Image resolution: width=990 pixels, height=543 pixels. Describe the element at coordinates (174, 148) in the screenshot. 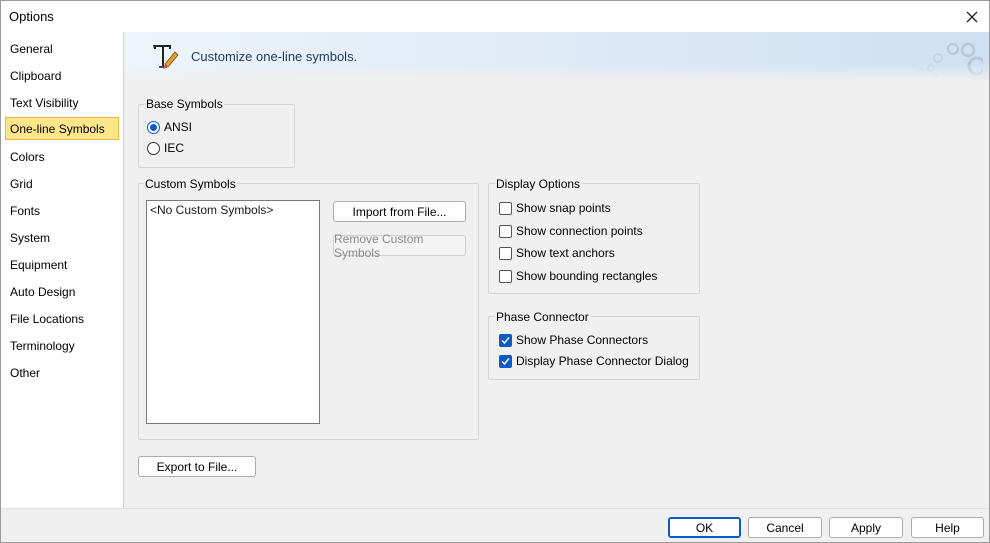

I see `iec-label: IEC` at that location.